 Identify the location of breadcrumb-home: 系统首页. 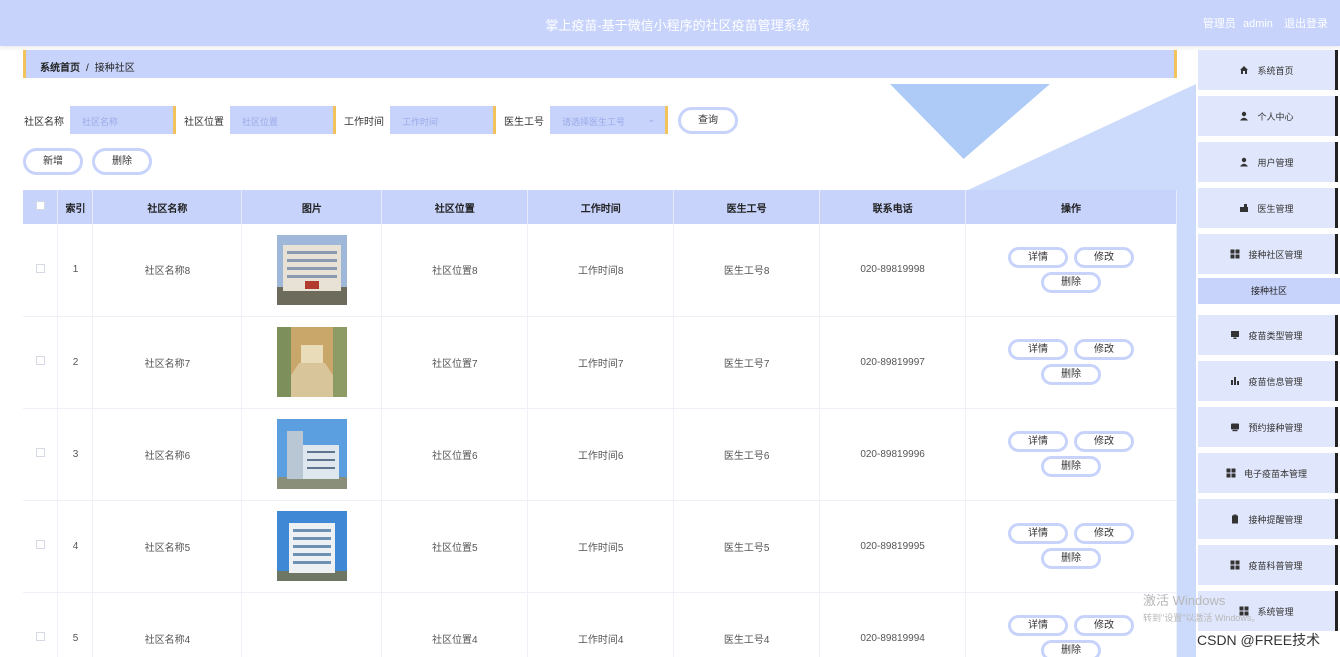
(60, 68).